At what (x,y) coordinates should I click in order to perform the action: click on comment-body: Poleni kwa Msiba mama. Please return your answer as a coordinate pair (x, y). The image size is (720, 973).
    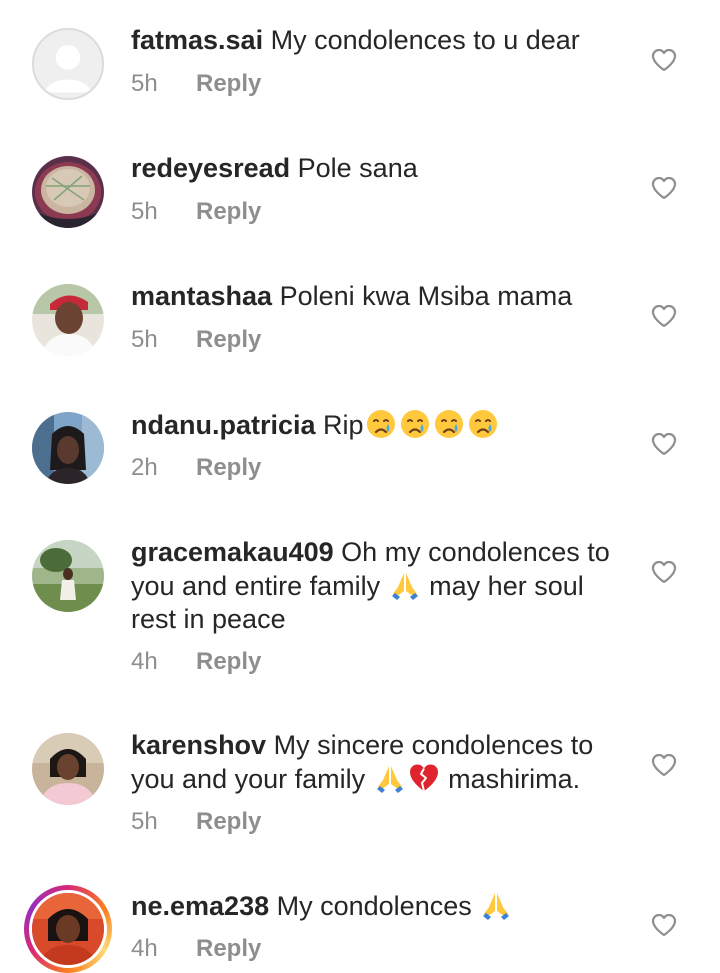
    Looking at the image, I should click on (426, 296).